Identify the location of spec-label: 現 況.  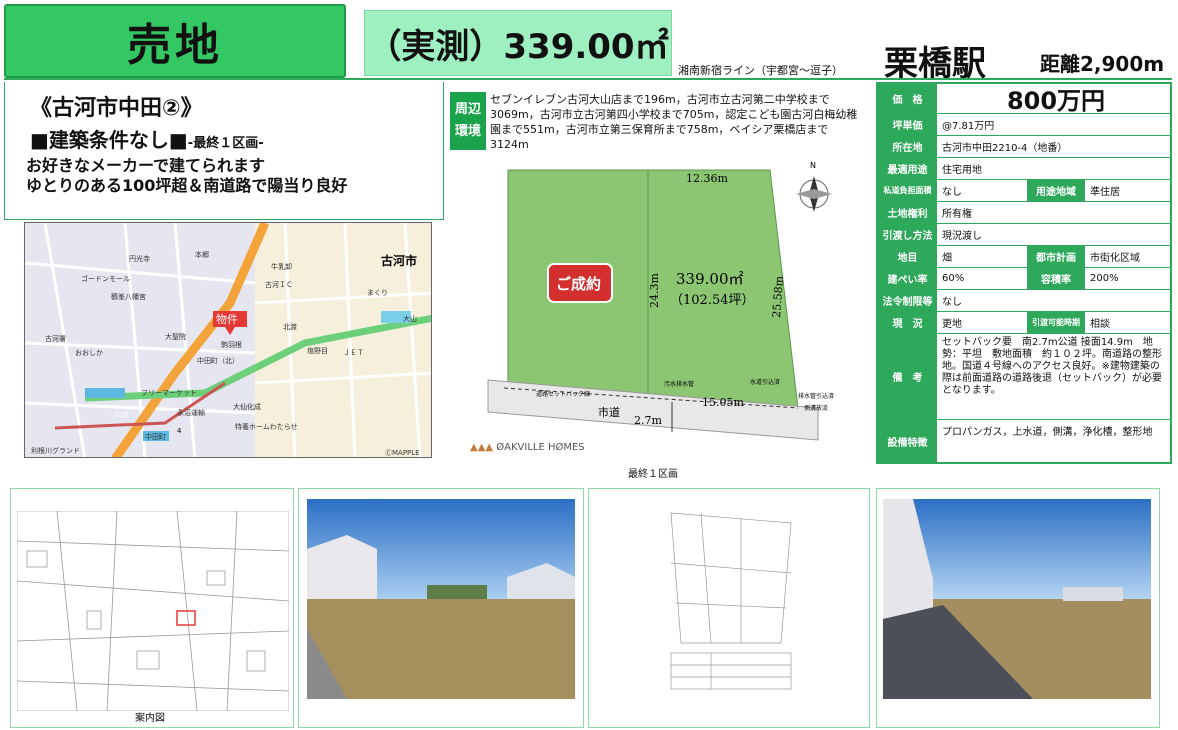
(908, 322).